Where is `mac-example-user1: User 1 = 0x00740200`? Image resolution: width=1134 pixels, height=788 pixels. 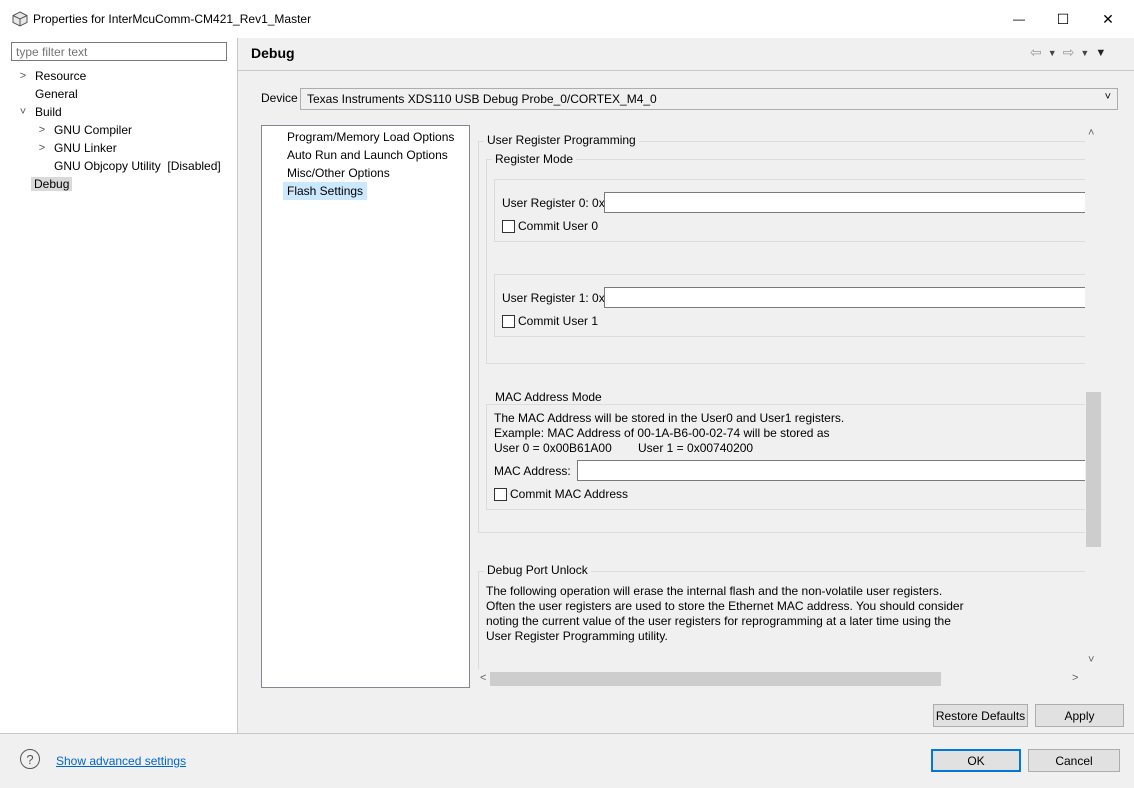
mac-example-user1: User 1 = 0x00740200 is located at coordinates (696, 448).